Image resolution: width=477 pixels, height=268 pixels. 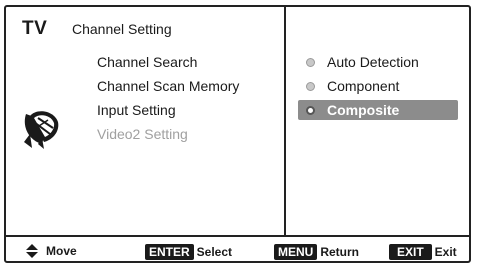 I want to click on radio-dot-selected-icon, so click(x=310, y=110).